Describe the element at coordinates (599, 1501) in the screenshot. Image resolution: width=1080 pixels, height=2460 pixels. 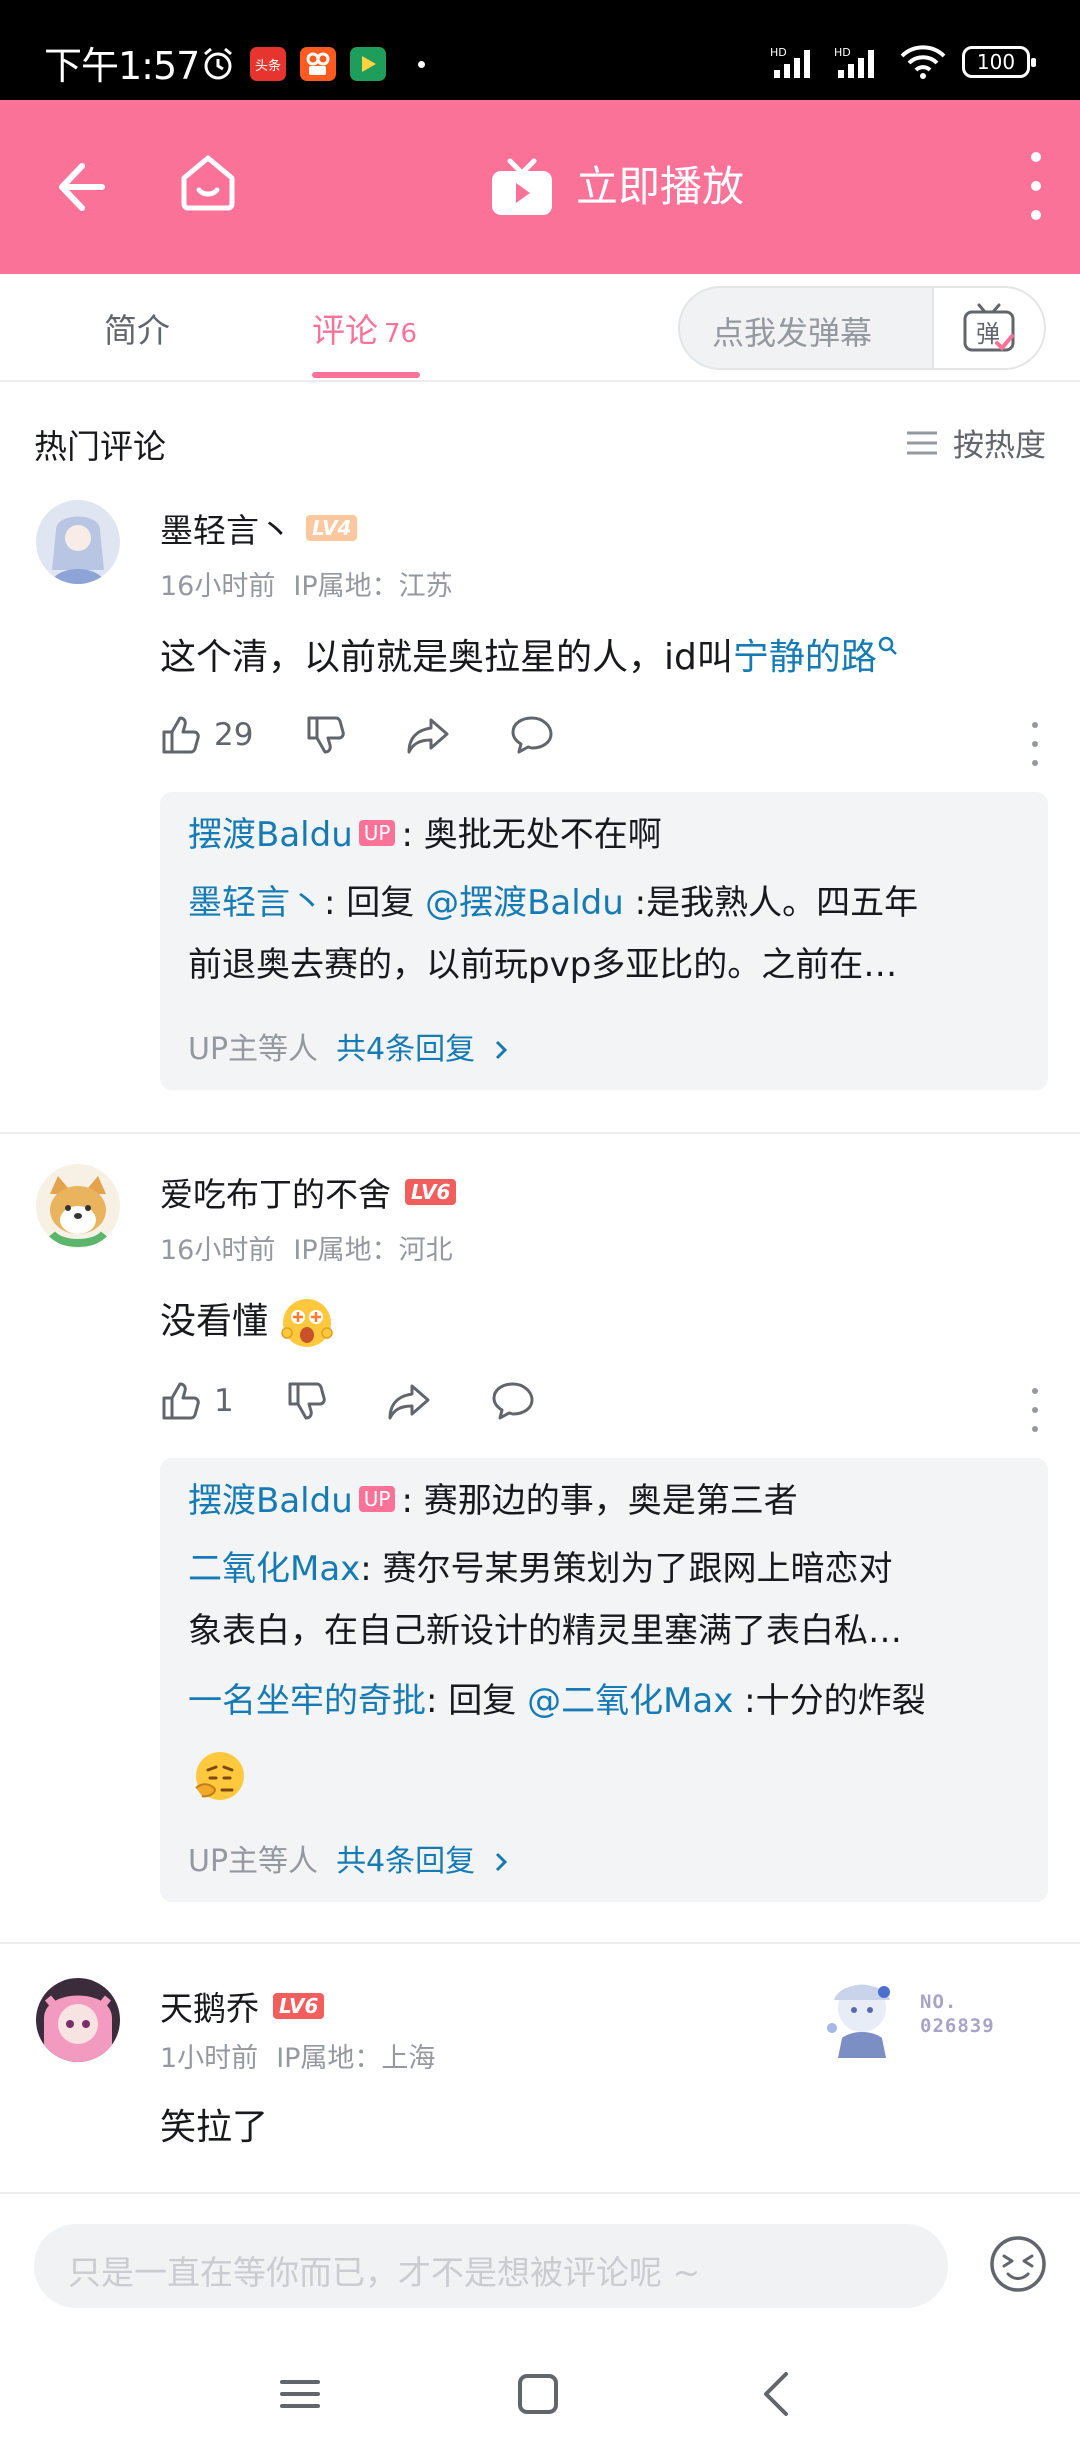
I see `reply-text: : 赛那边的事，奥是第三者` at that location.